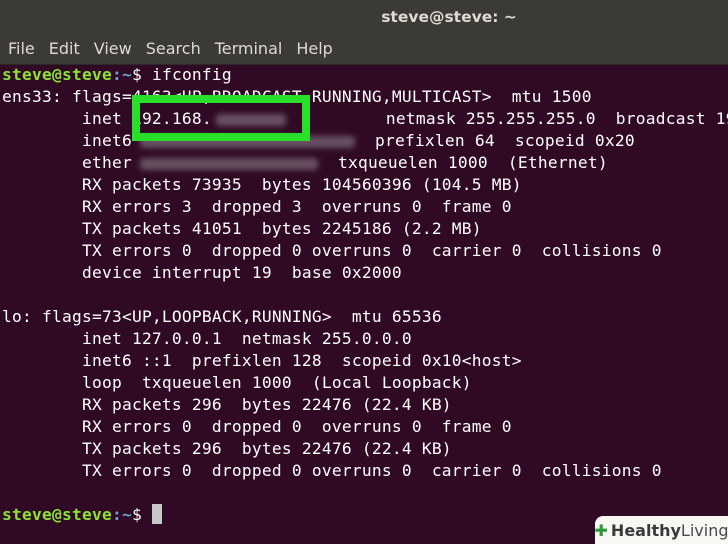  I want to click on ether-label: ether, so click(67, 162).